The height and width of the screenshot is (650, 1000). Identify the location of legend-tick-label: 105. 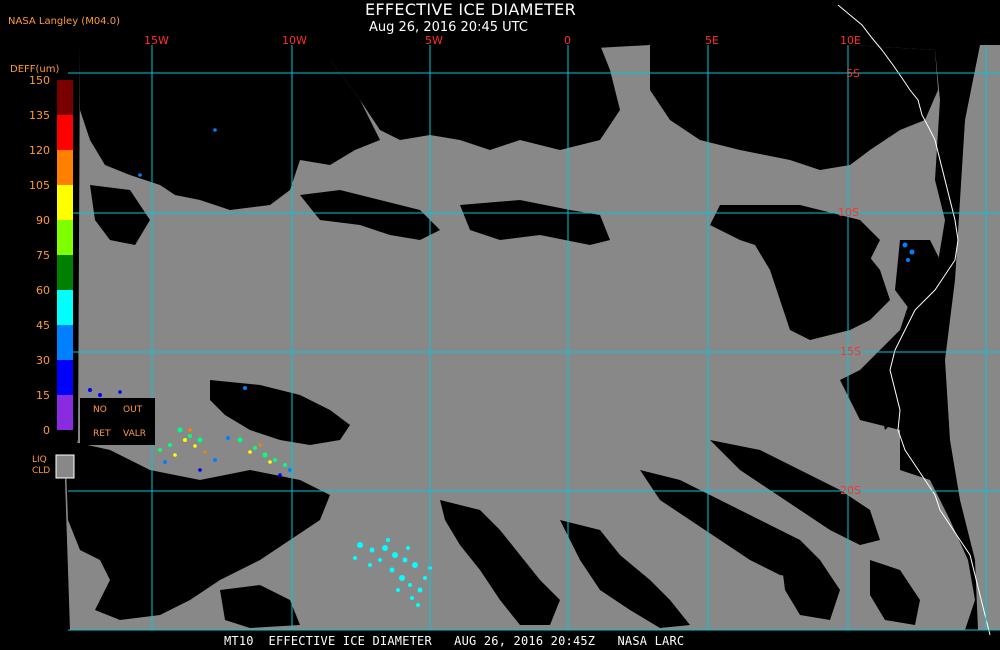
(39, 185).